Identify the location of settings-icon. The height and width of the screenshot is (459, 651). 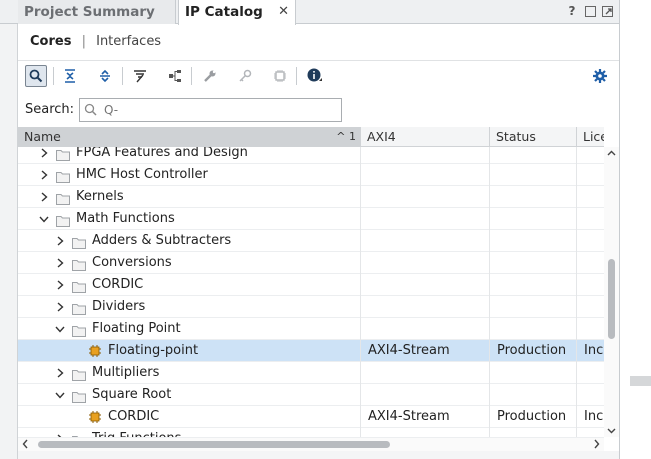
(600, 76).